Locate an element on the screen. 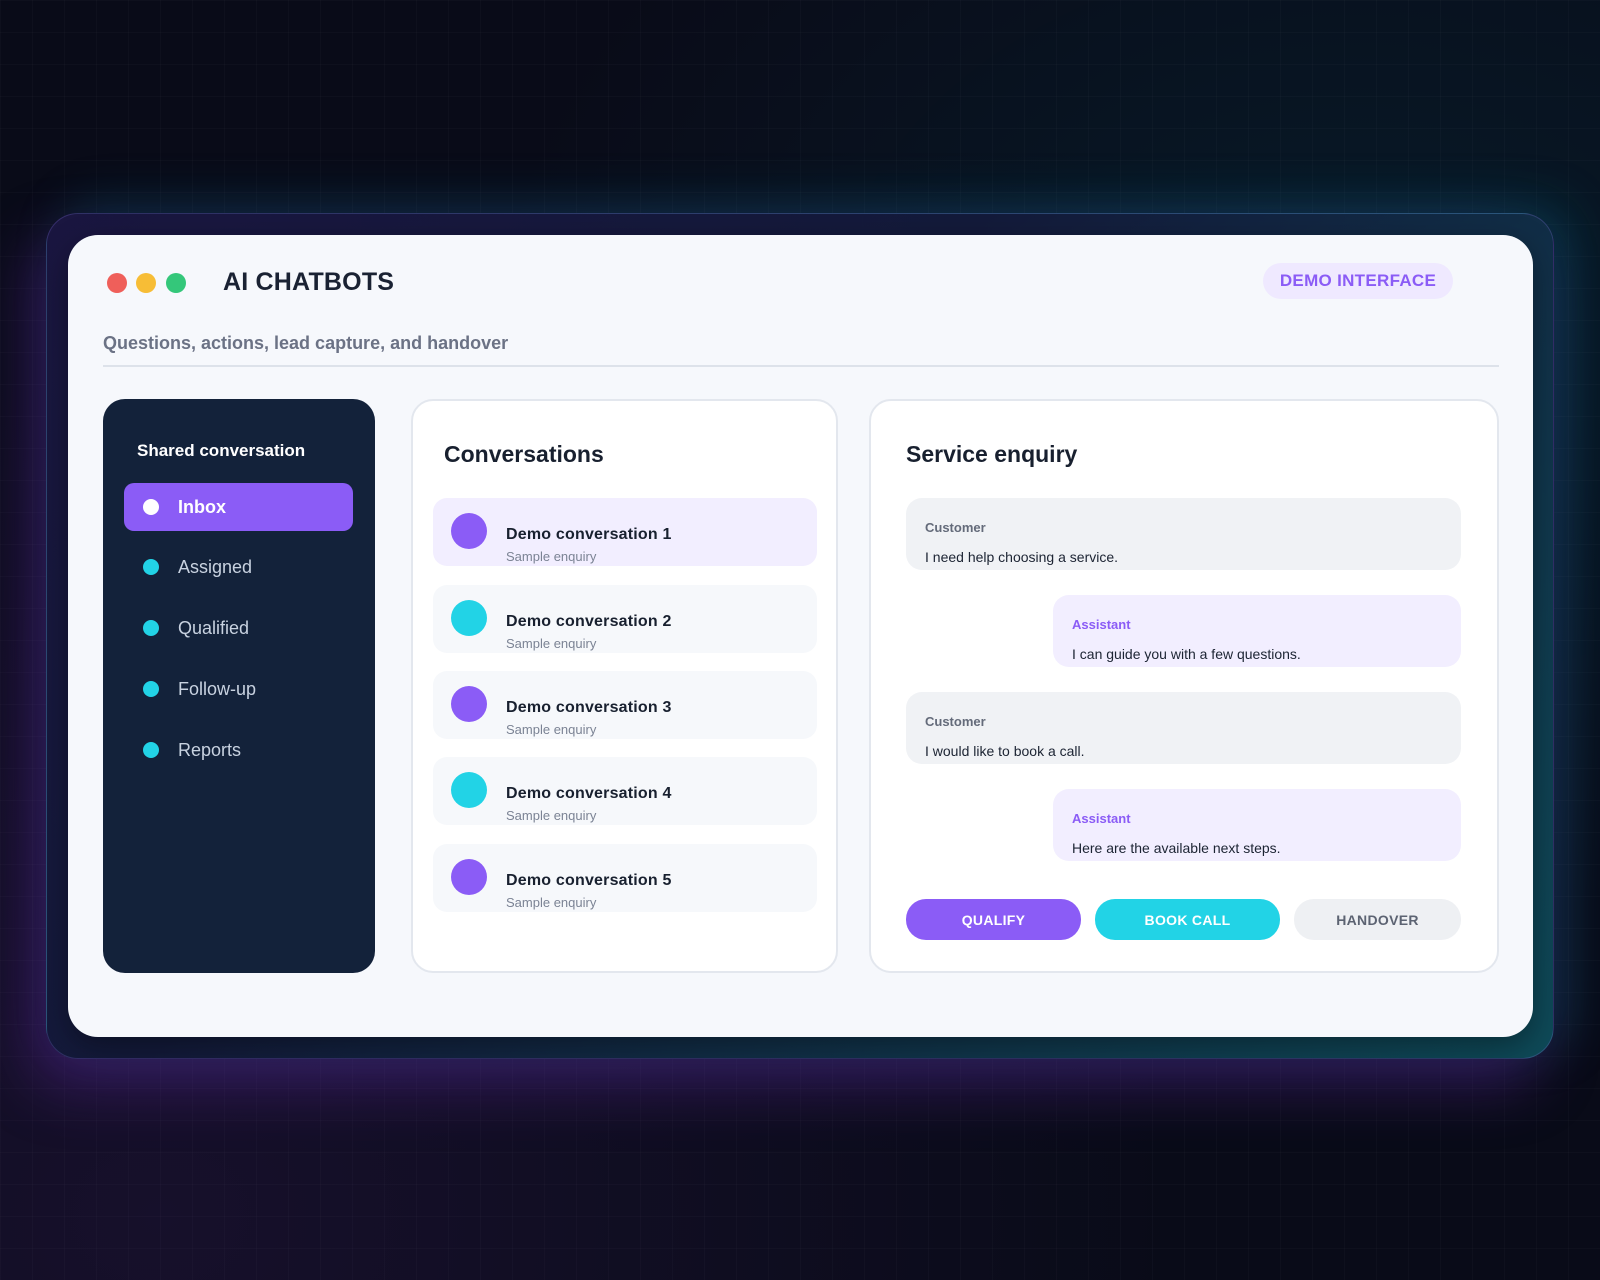 The width and height of the screenshot is (1600, 1280). app-title: AI CHATBOTS is located at coordinates (309, 282).